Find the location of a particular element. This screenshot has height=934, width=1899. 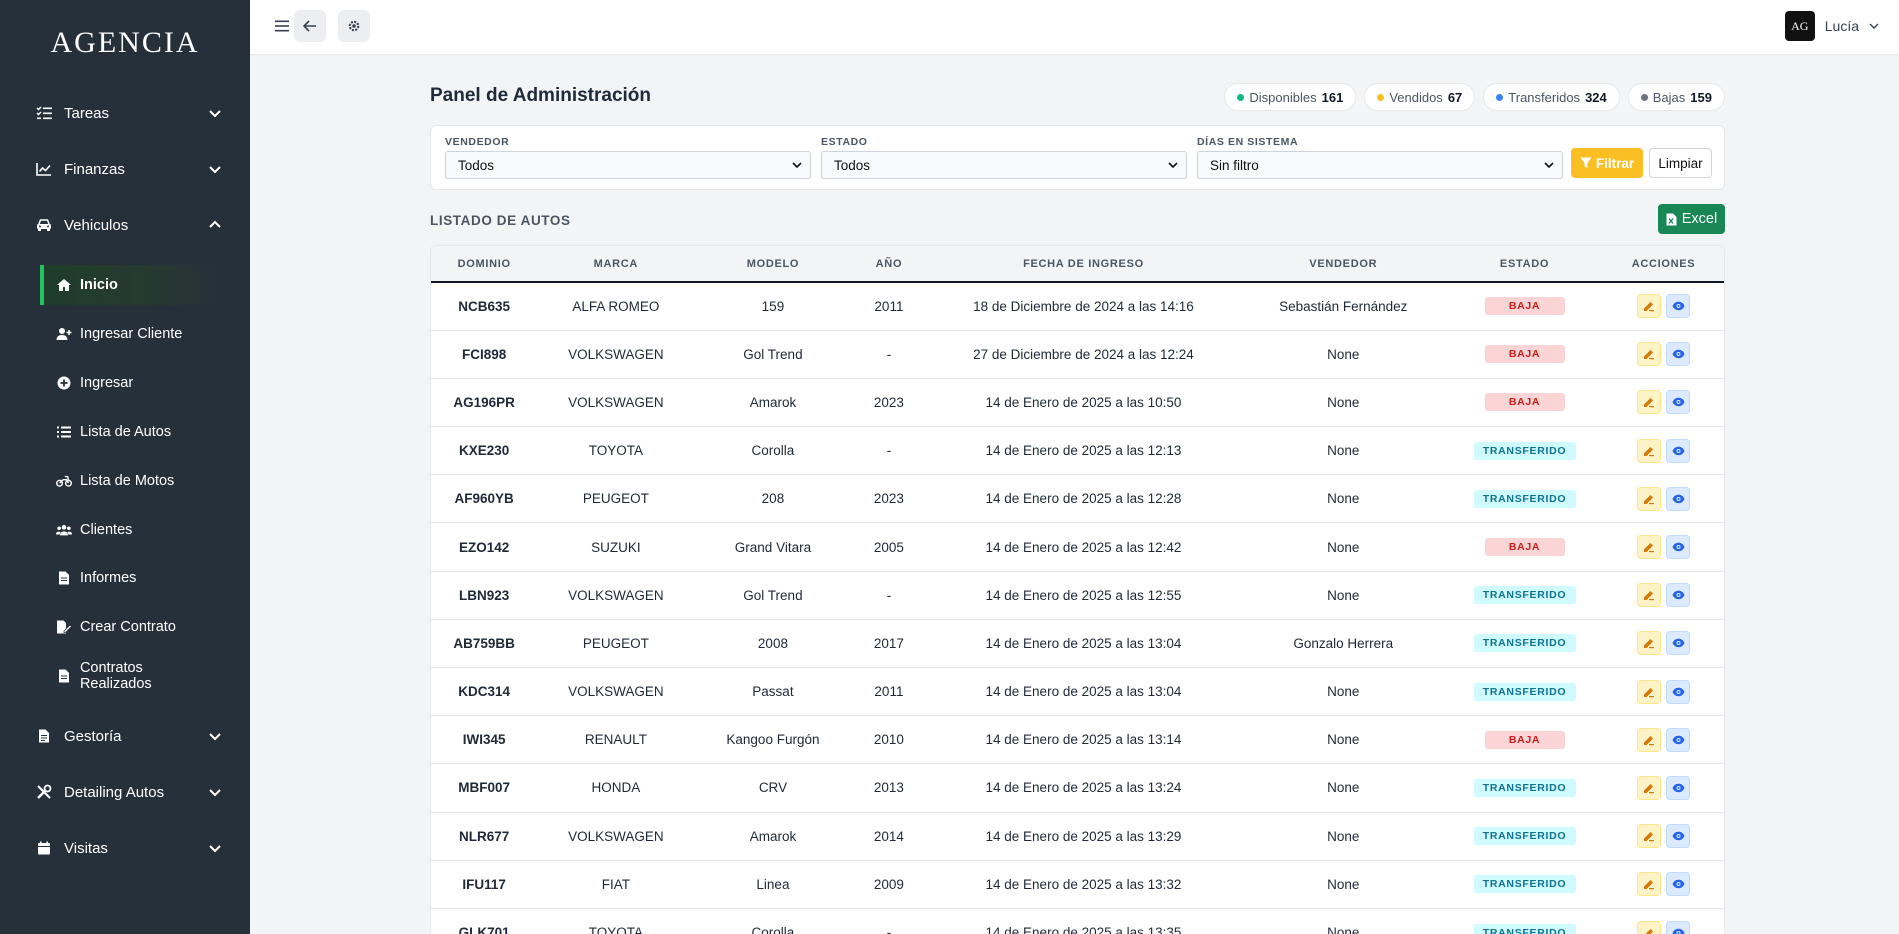

cell-acciones is located at coordinates (1663, 740).